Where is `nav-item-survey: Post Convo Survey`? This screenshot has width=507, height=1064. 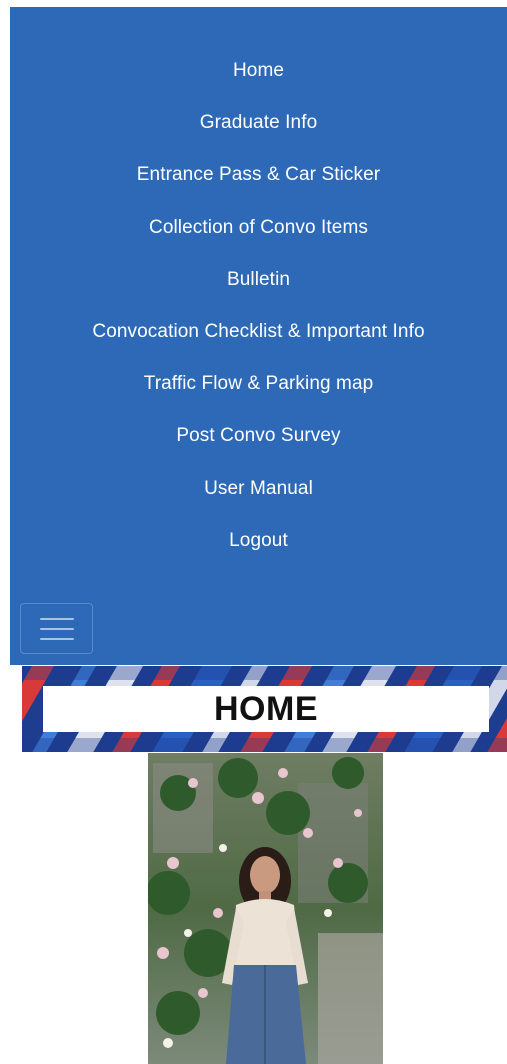 nav-item-survey: Post Convo Survey is located at coordinates (258, 436).